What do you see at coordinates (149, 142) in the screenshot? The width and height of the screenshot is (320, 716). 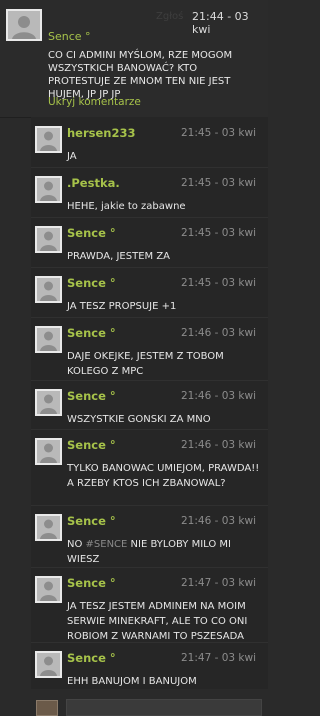 I see `comment-item: hersen233 21:45 - 03 kwi JA` at bounding box center [149, 142].